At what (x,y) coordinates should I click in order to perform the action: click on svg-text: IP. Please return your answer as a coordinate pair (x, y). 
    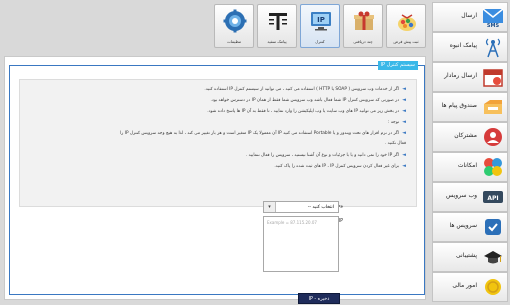
    Looking at the image, I should click on (321, 20).